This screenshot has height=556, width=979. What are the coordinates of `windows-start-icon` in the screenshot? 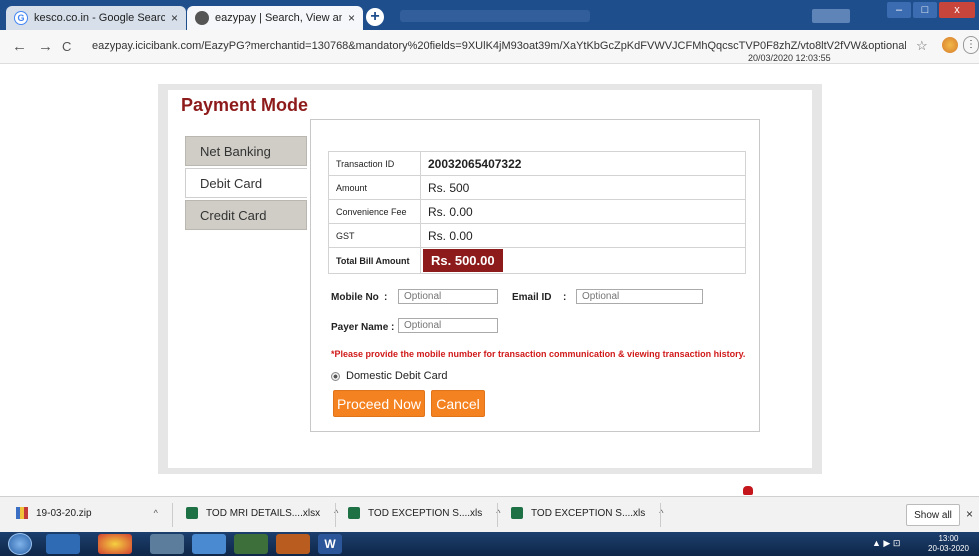 It's located at (20, 544).